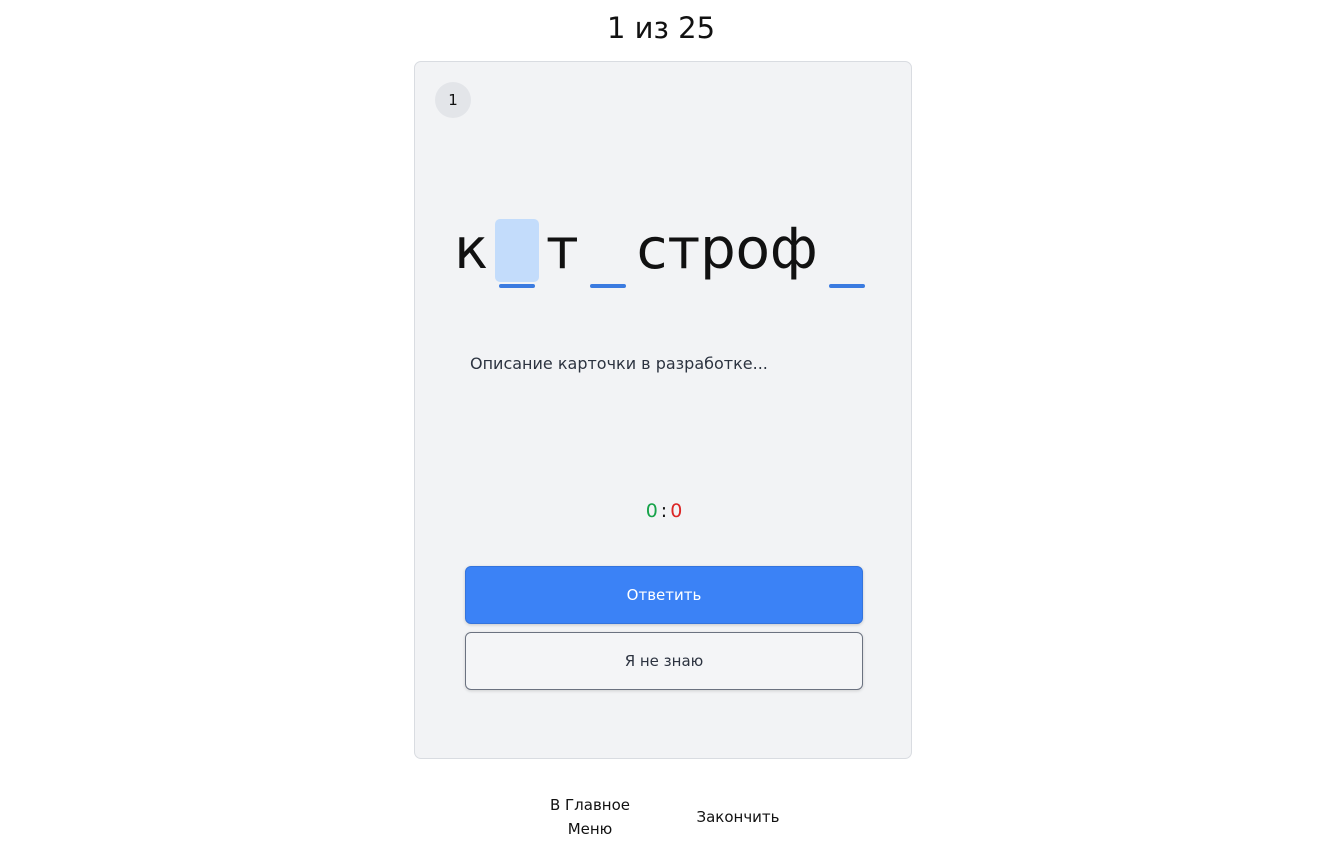  I want to click on card-number-badge: 1, so click(453, 100).